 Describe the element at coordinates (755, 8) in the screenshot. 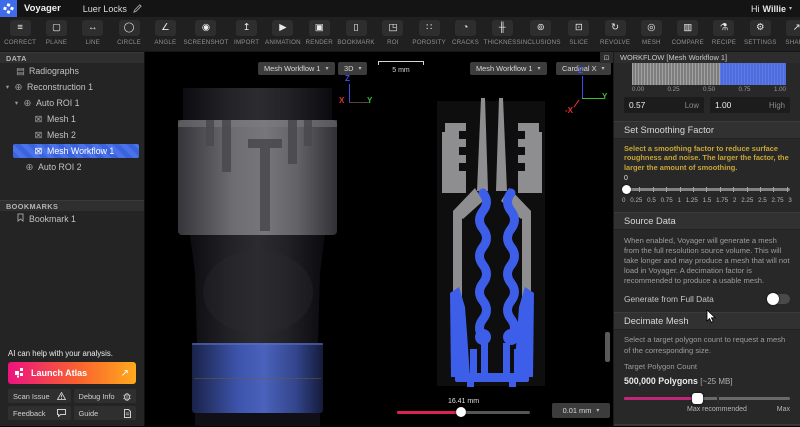

I see `user-greeting: Hi` at that location.